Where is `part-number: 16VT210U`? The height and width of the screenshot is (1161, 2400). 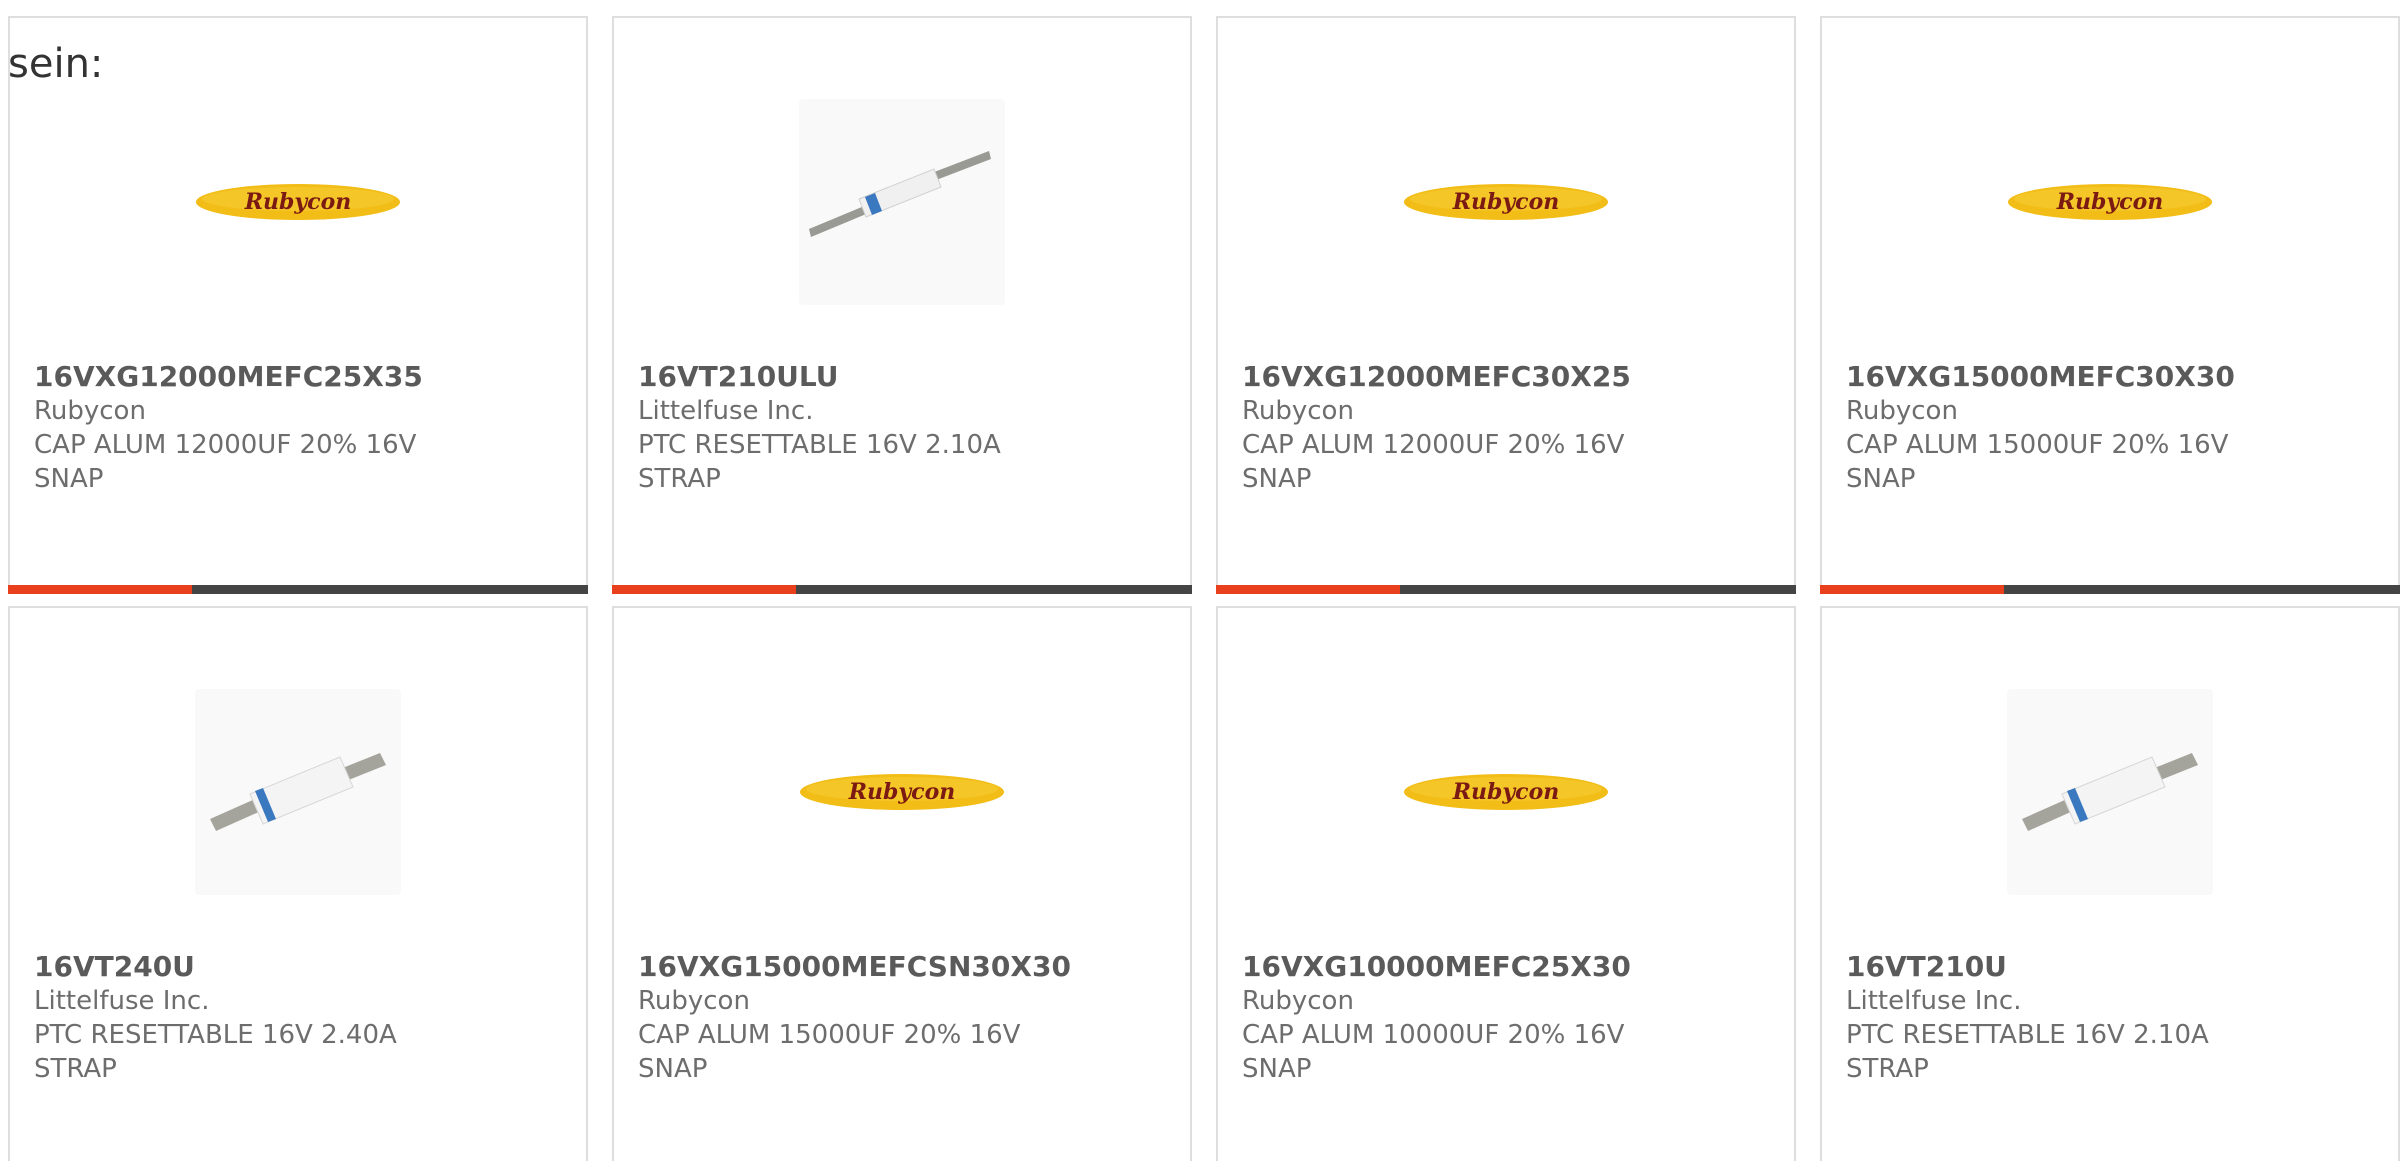 part-number: 16VT210U is located at coordinates (2112, 967).